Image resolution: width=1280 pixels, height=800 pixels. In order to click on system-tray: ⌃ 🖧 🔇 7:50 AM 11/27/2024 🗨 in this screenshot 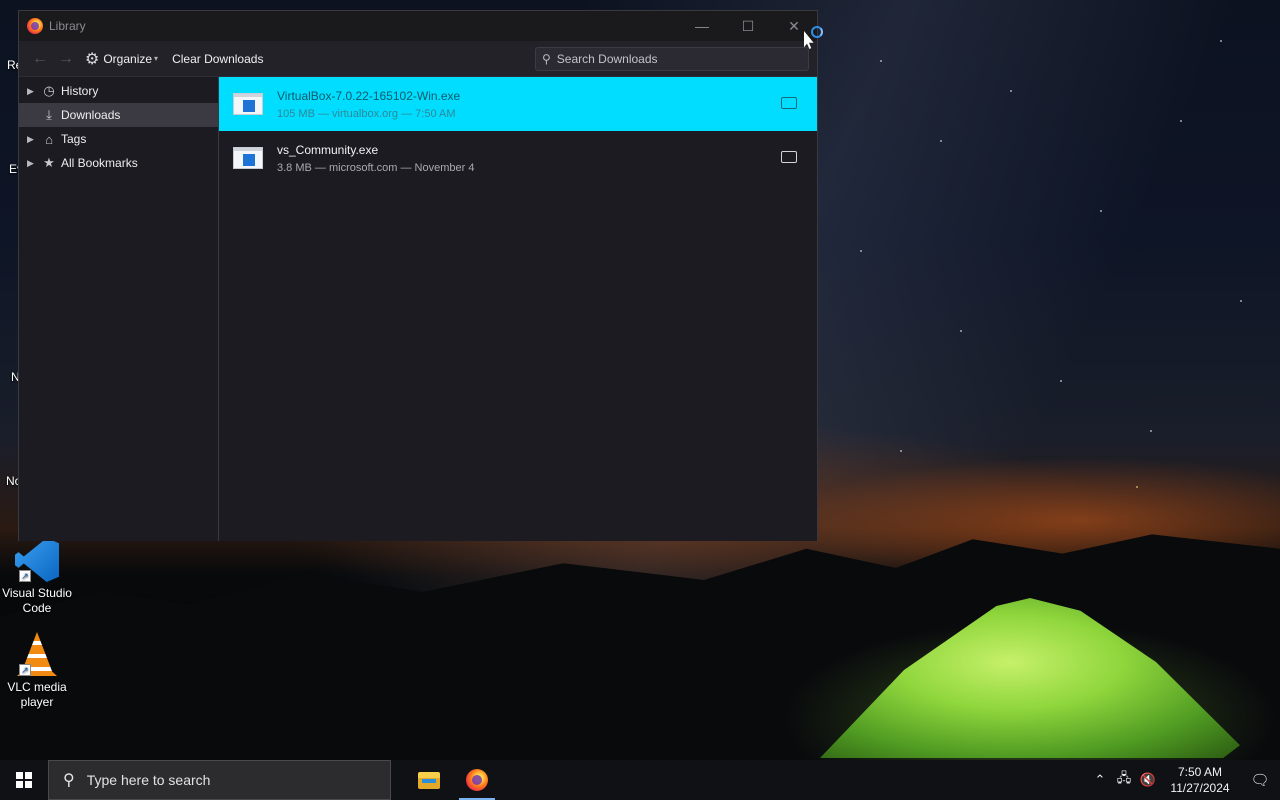, I will do `click(1184, 780)`.